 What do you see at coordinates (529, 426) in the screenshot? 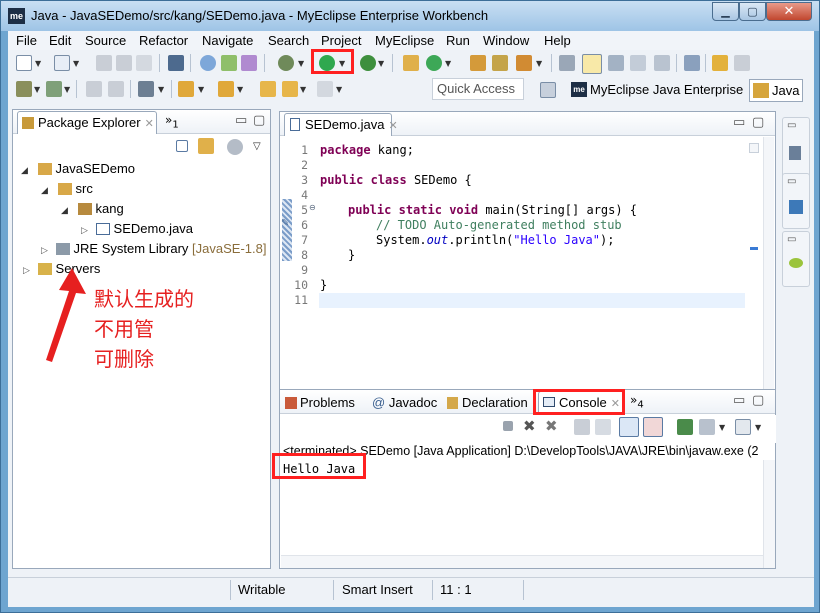
I see `remove-launch-icon: ✖` at bounding box center [529, 426].